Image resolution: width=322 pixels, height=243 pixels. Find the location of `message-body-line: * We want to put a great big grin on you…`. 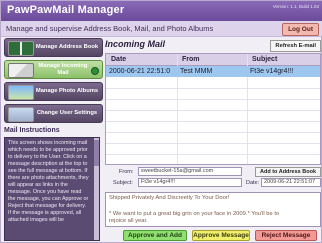

message-body-line: * We want to put a great big grin on you… is located at coordinates (194, 214).